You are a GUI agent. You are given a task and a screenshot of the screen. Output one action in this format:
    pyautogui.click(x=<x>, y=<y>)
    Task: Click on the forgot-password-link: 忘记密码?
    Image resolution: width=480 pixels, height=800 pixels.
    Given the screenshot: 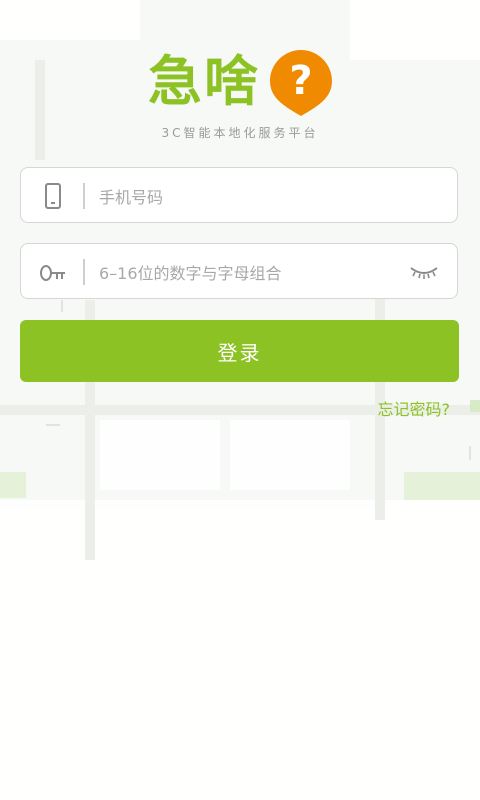 What is the action you would take?
    pyautogui.click(x=414, y=408)
    